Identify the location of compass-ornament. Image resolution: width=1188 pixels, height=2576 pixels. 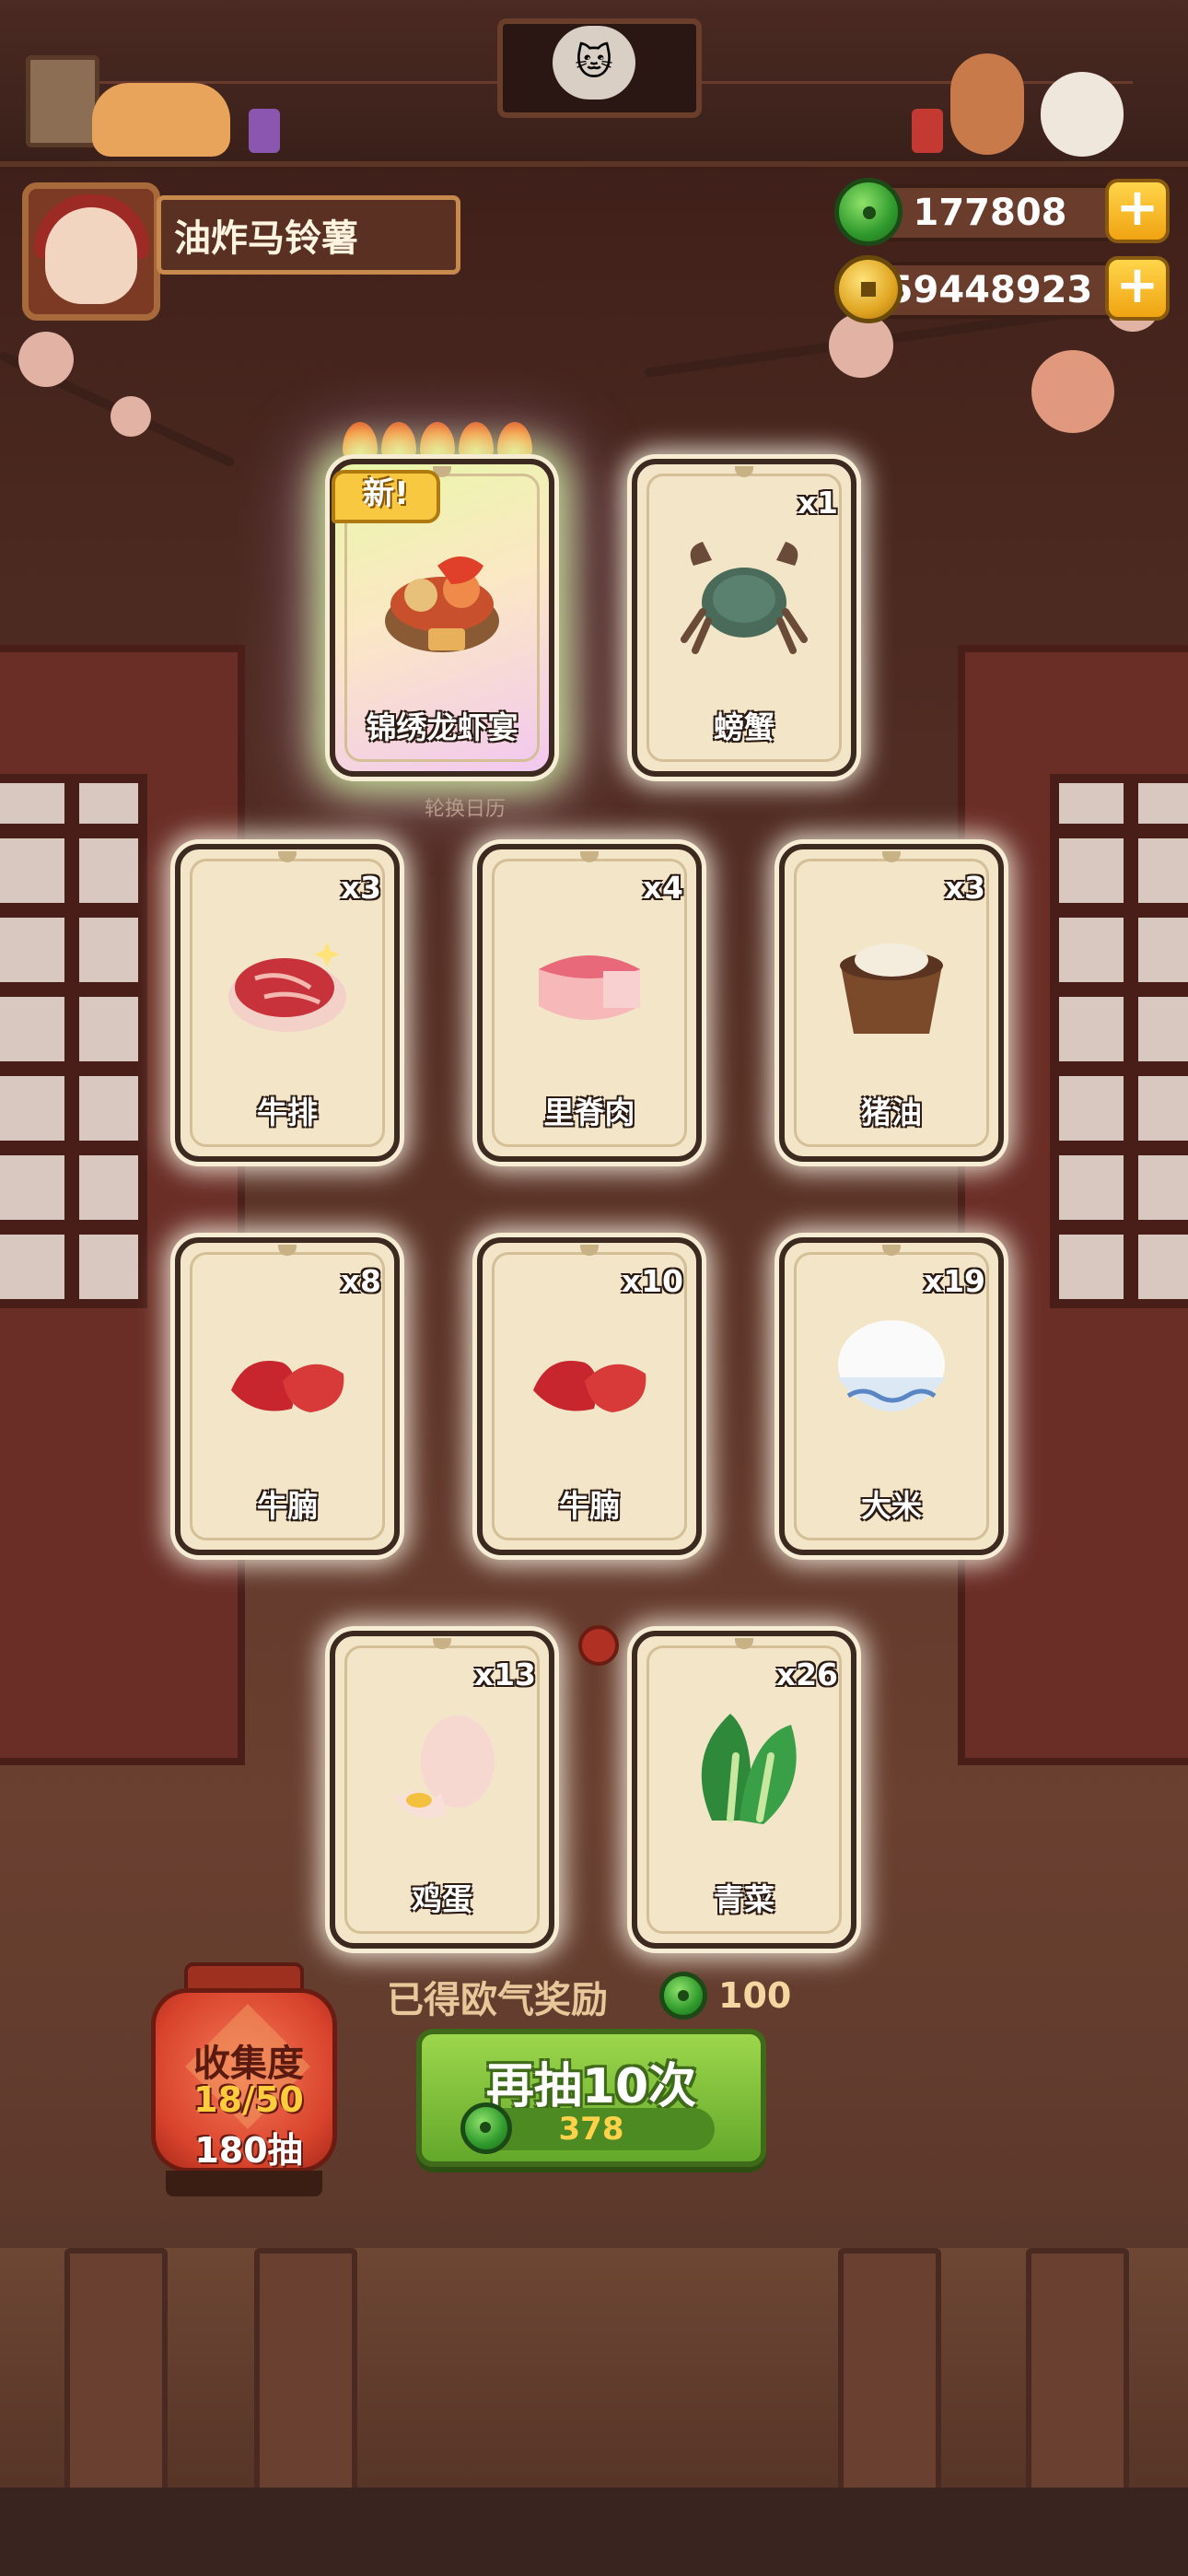
(598, 1645).